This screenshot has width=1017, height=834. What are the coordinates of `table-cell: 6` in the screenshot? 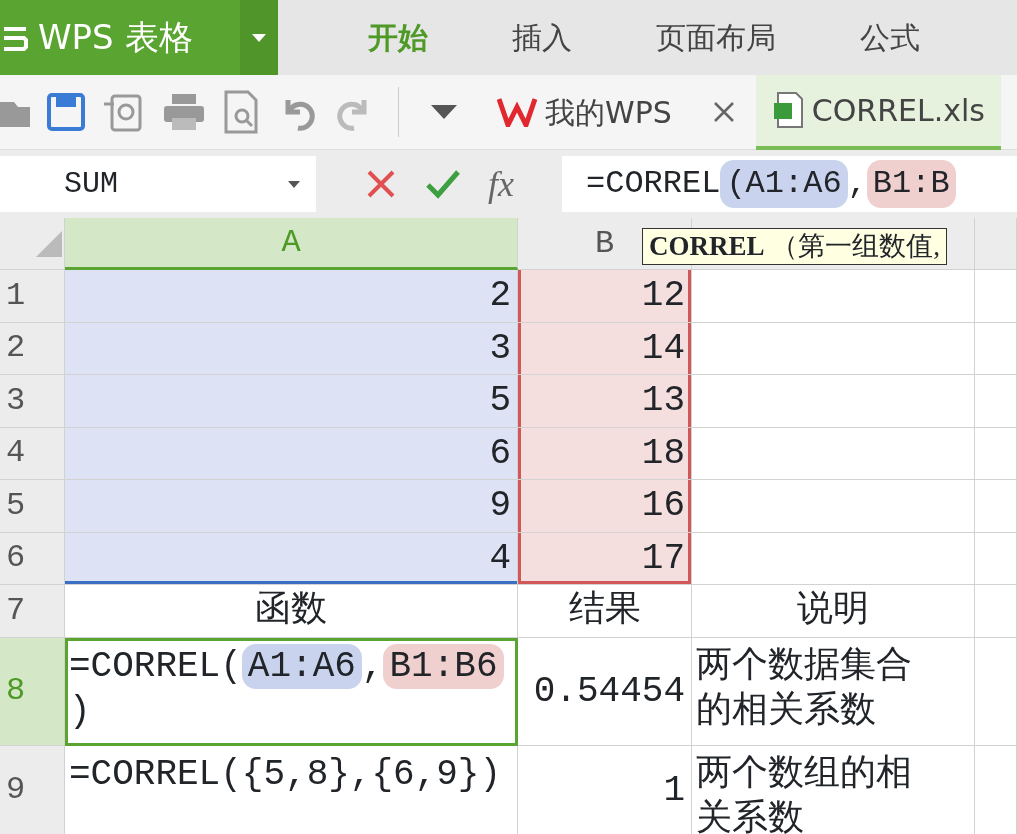 It's located at (291, 453).